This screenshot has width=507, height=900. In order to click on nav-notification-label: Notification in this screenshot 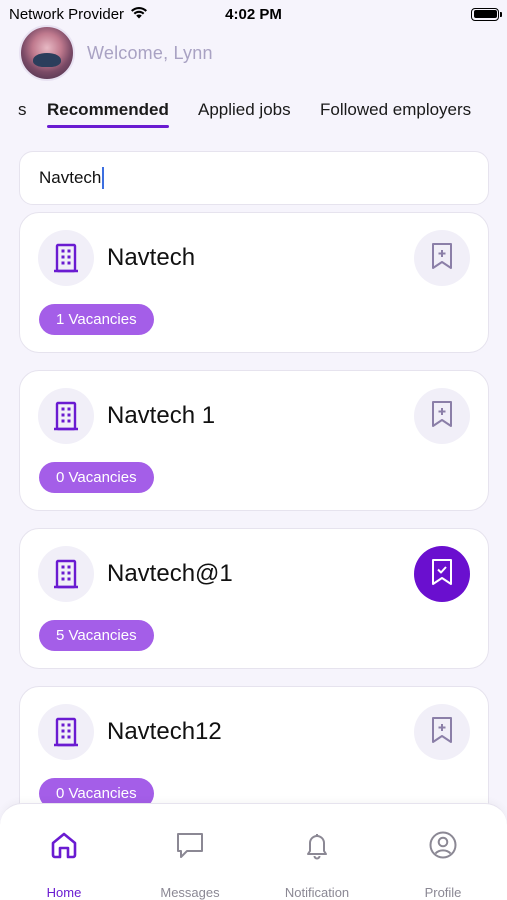, I will do `click(317, 892)`.